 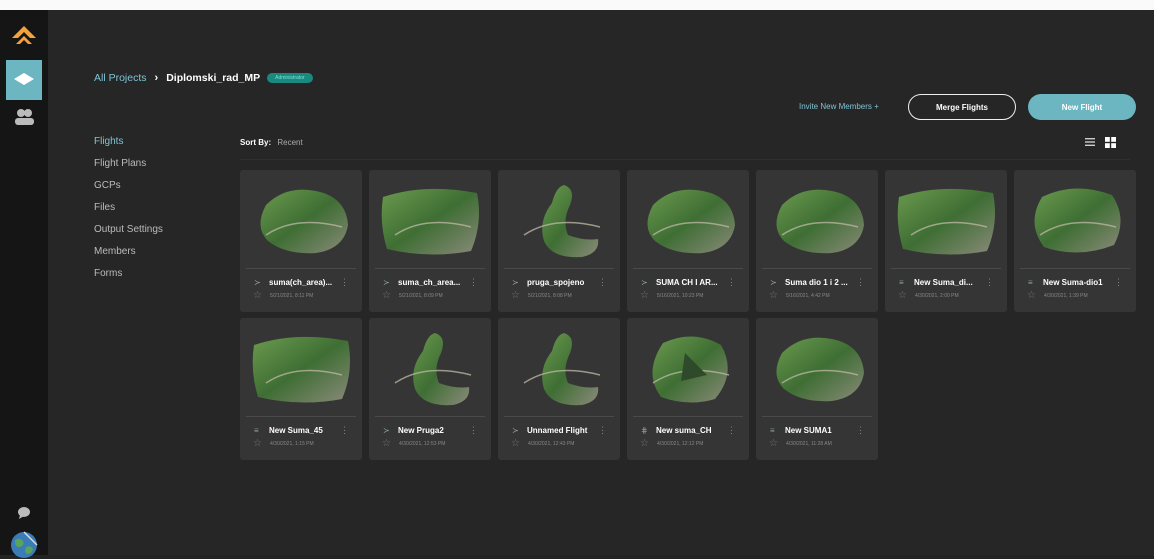 What do you see at coordinates (690, 430) in the screenshot?
I see `flight-name: New suma_CH` at bounding box center [690, 430].